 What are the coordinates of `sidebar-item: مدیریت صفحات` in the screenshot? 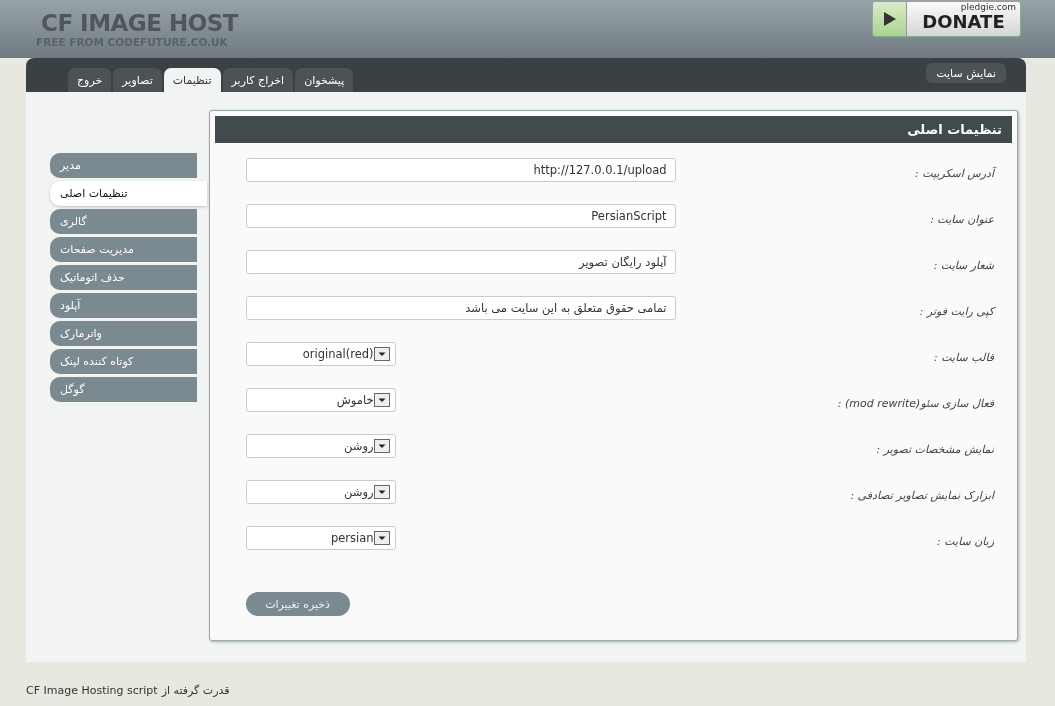 It's located at (123, 249).